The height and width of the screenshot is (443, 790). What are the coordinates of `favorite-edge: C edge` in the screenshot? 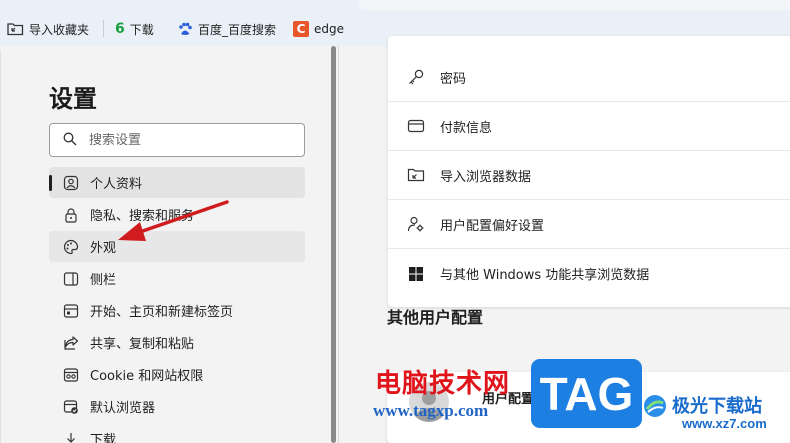 It's located at (318, 29).